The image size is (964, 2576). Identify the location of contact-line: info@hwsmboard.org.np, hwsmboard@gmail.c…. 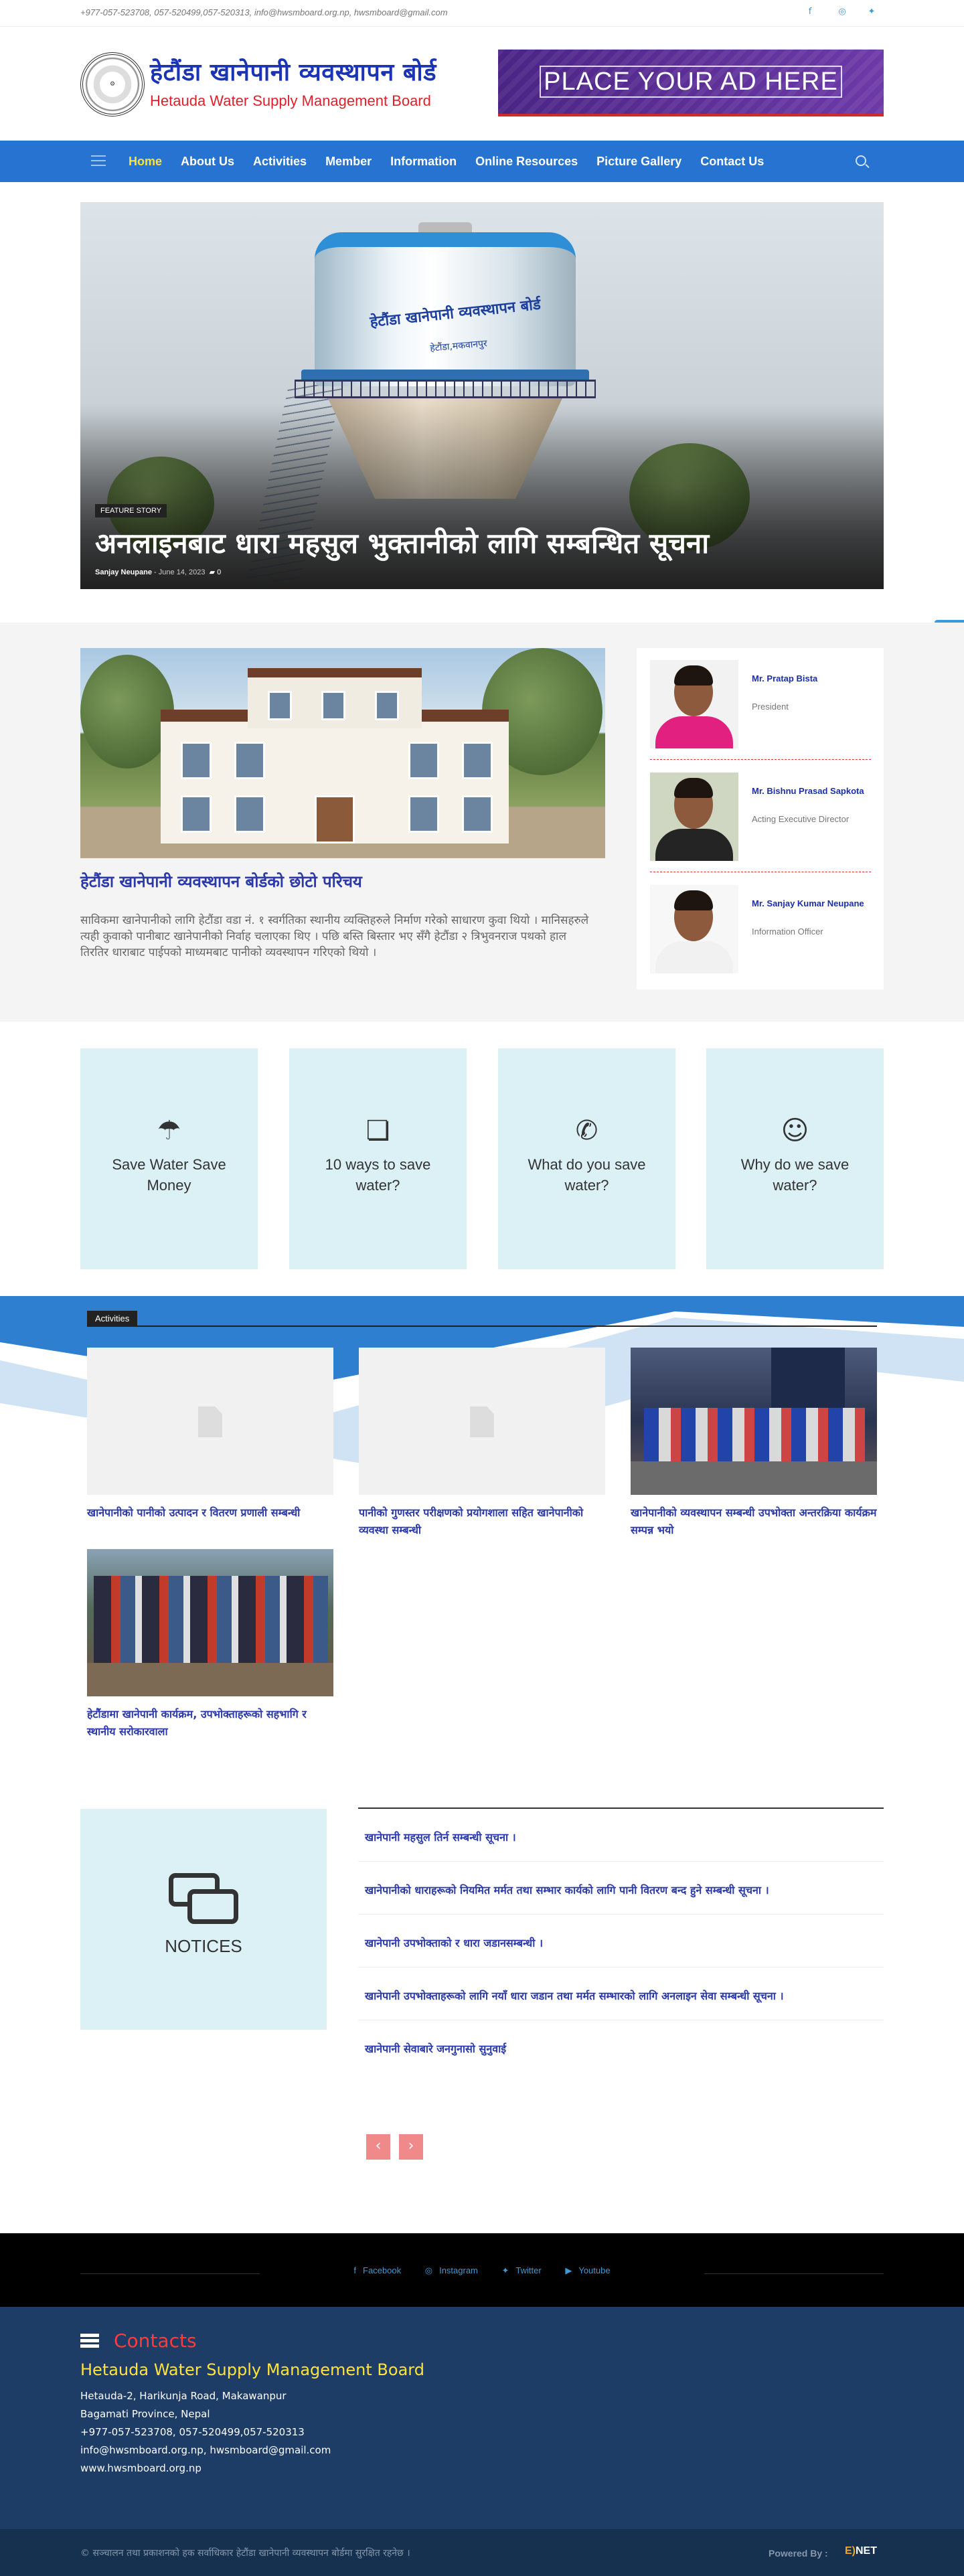
(205, 2450).